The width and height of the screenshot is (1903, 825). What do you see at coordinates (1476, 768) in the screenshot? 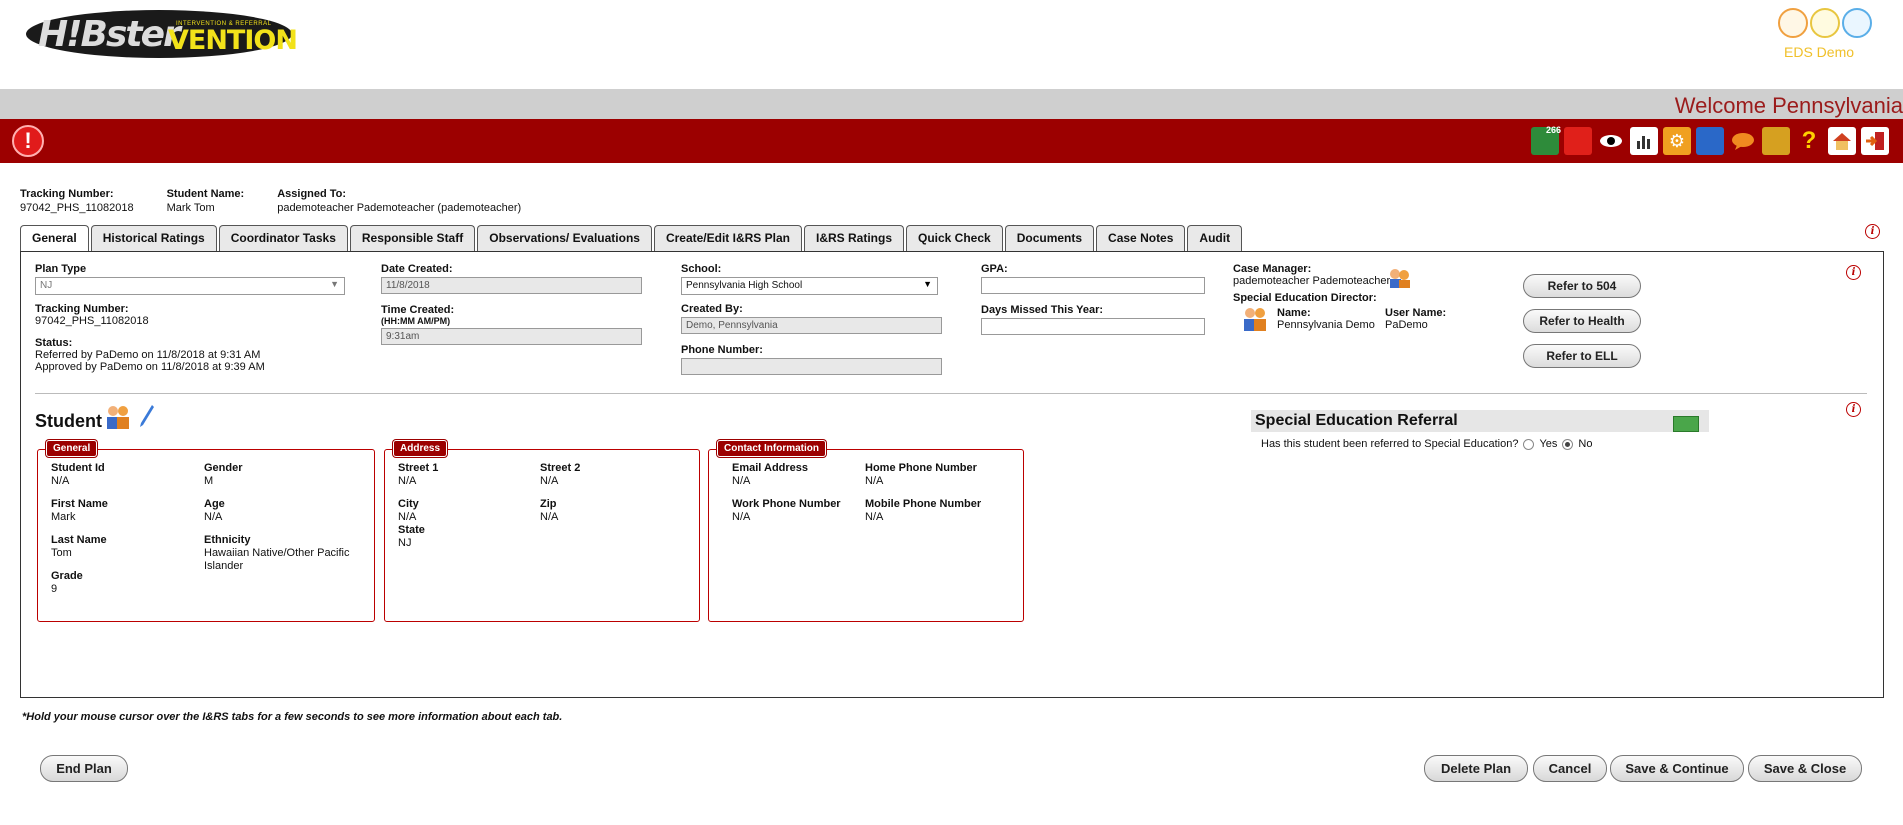
I see `delete-plan-button: Delete Plan` at bounding box center [1476, 768].